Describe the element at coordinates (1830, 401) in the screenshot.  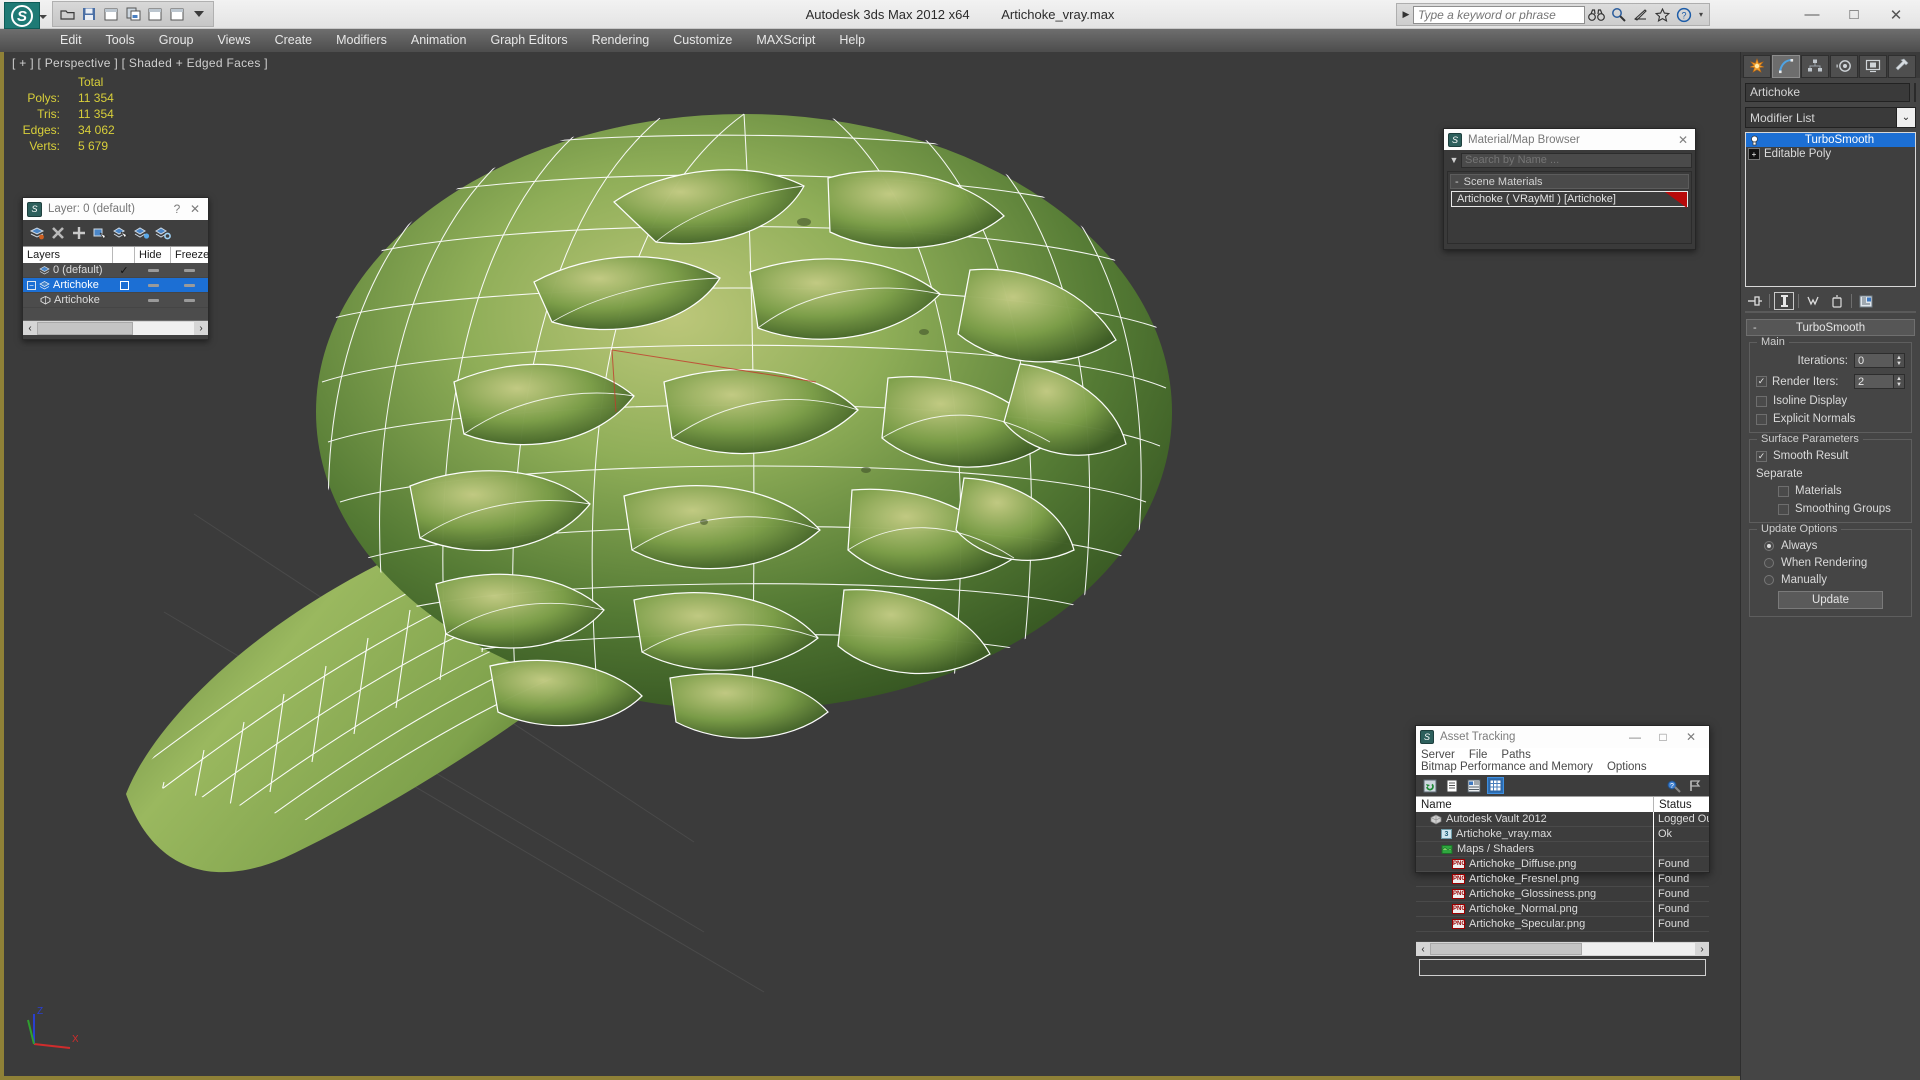
I see `isoline-display-row: Isoline Display` at that location.